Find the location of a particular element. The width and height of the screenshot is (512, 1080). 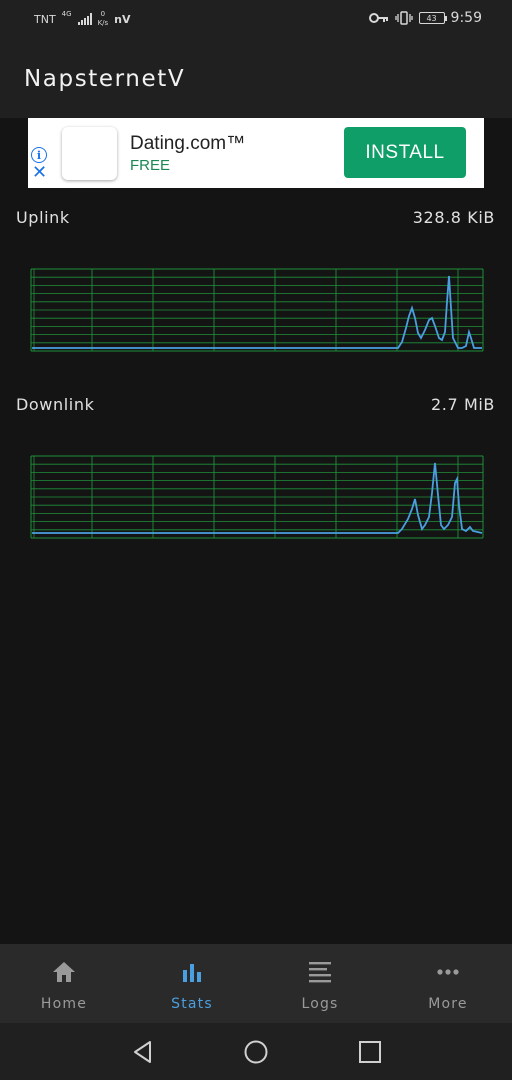

ad-app-logo is located at coordinates (89, 153).